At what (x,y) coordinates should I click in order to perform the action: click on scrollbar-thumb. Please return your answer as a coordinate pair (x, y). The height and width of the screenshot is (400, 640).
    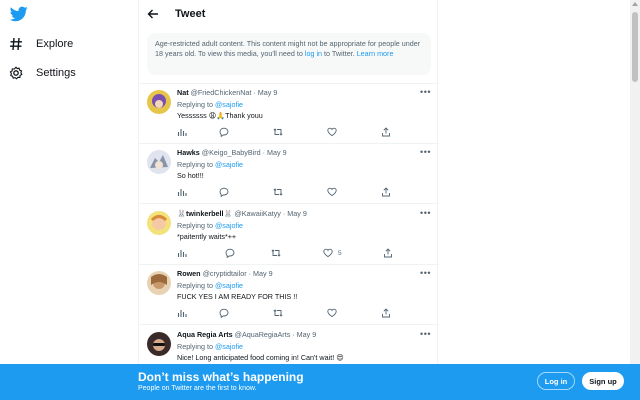
    Looking at the image, I should click on (635, 47).